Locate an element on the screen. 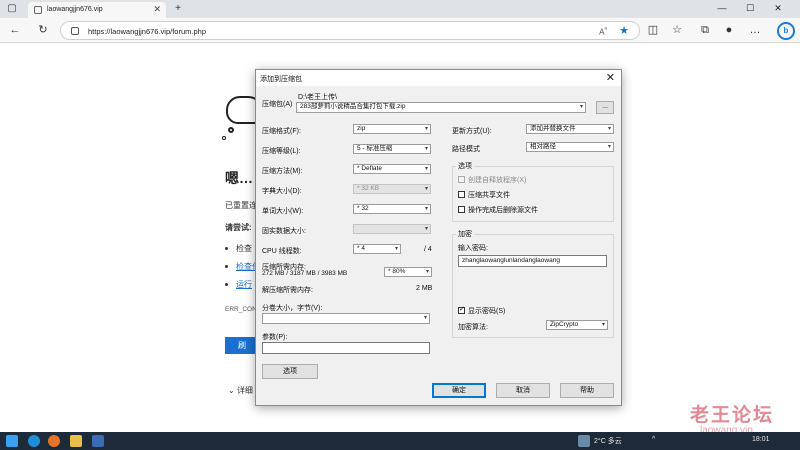 This screenshot has width=800, height=450. details-toggle: ⌄ 详细 is located at coordinates (240, 390).